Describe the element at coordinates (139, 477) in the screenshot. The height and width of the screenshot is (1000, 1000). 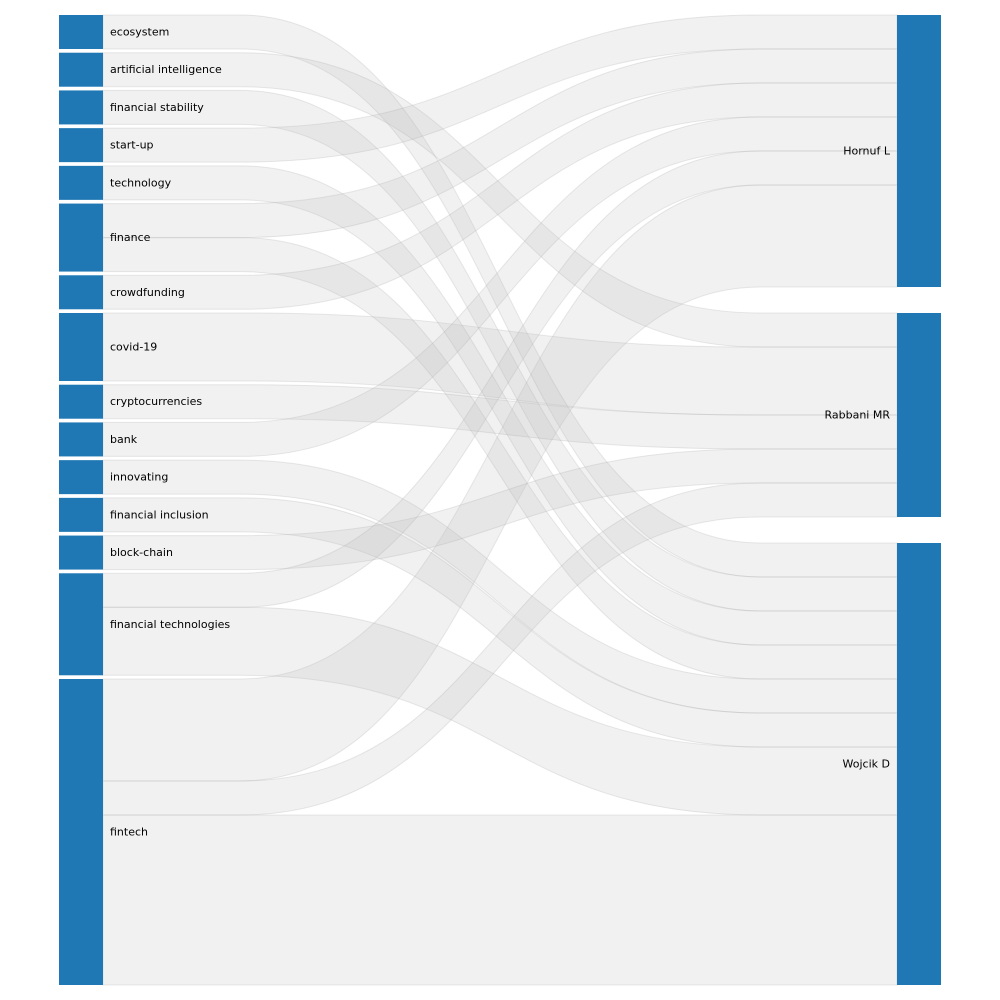
I see `label-innovating: innovating` at that location.